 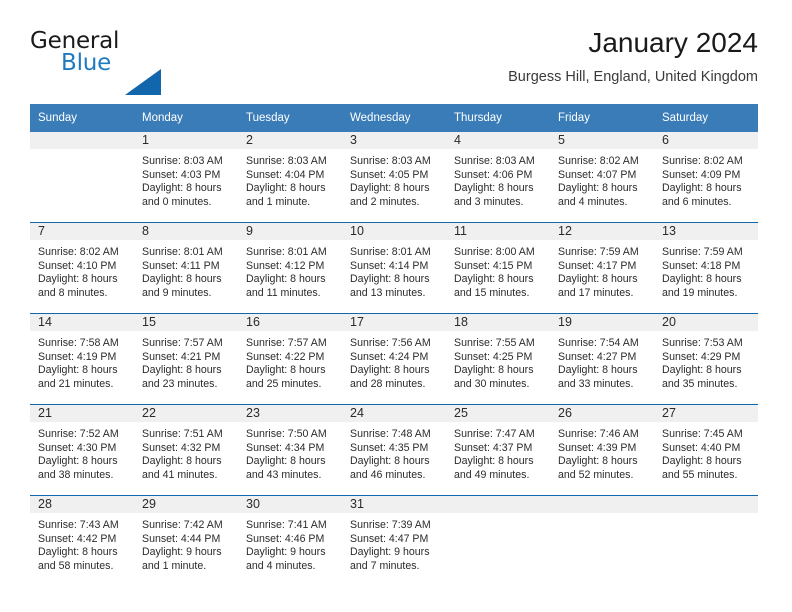 What do you see at coordinates (702, 161) in the screenshot?
I see `day-detail-sunrise: Sunrise: 8:02 AM` at bounding box center [702, 161].